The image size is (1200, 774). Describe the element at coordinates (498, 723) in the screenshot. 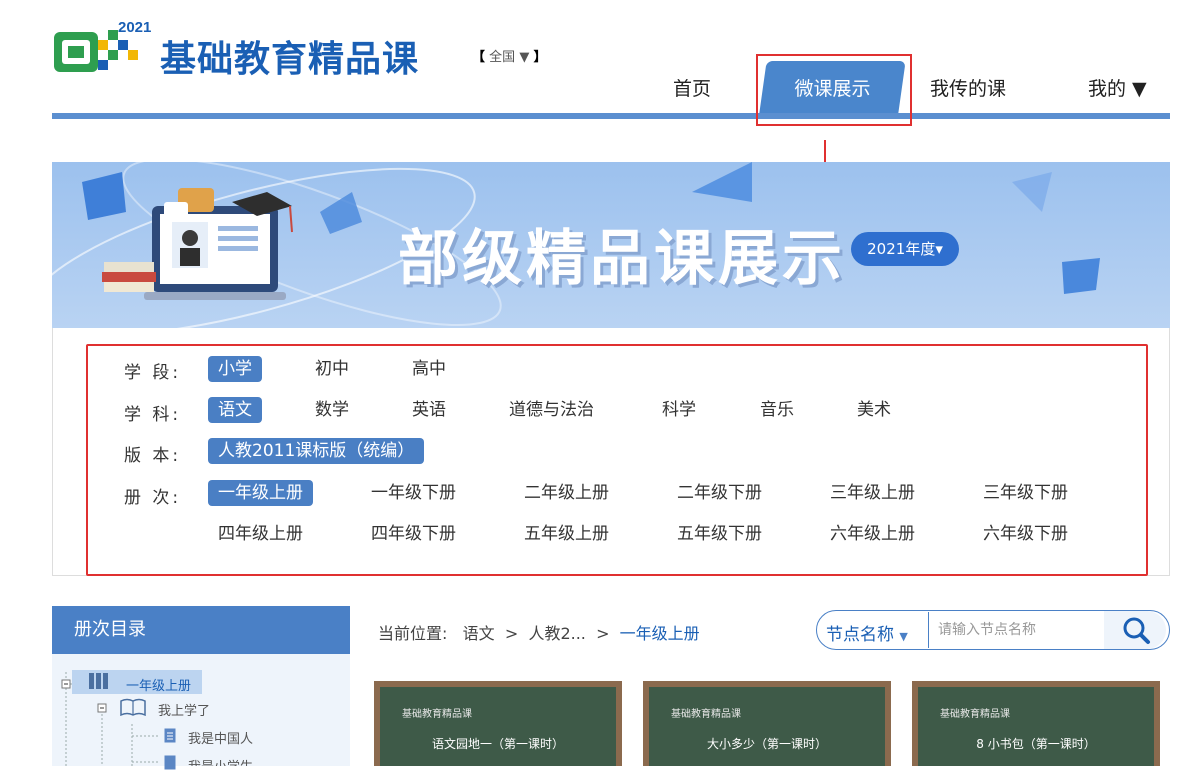

I see `lesson-card: 基础教育精品课 语文园地一（第一课时）` at that location.